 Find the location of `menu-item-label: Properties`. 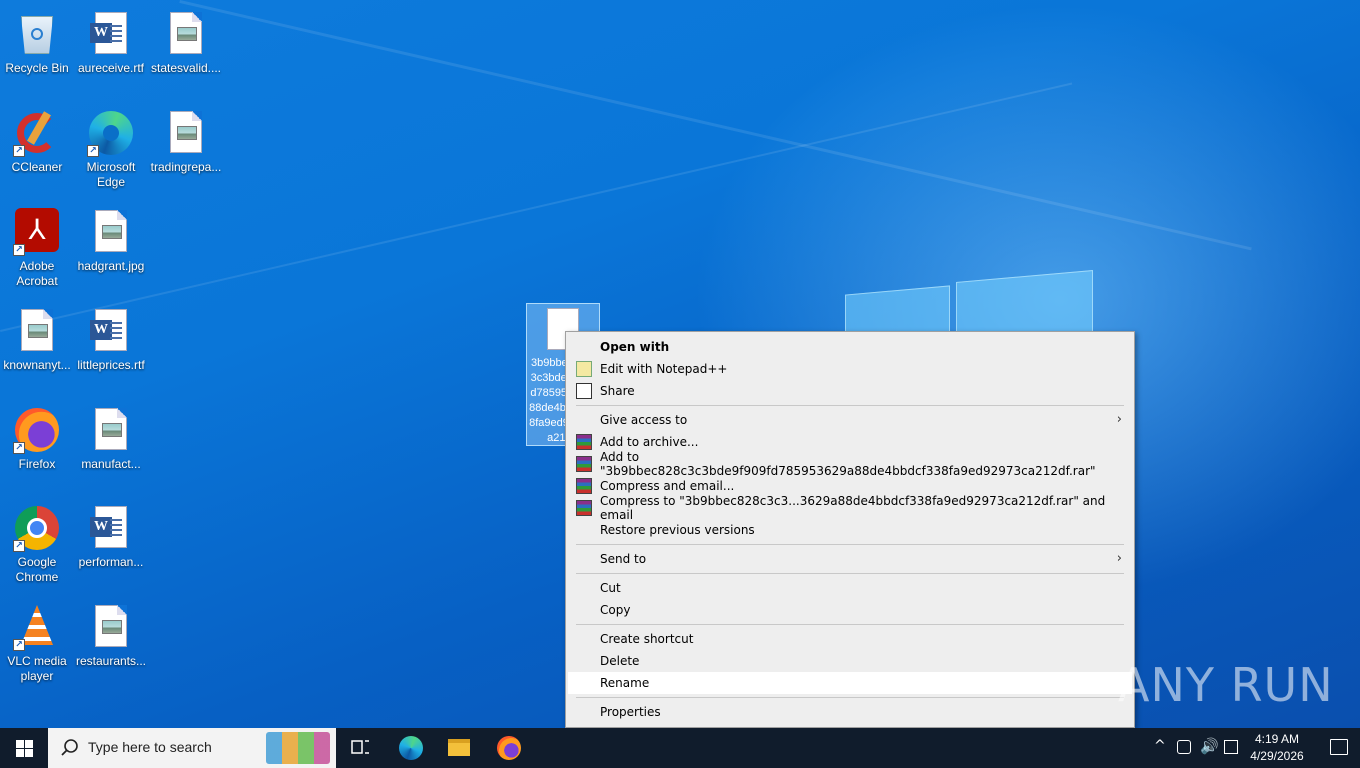

menu-item-label: Properties is located at coordinates (630, 712).